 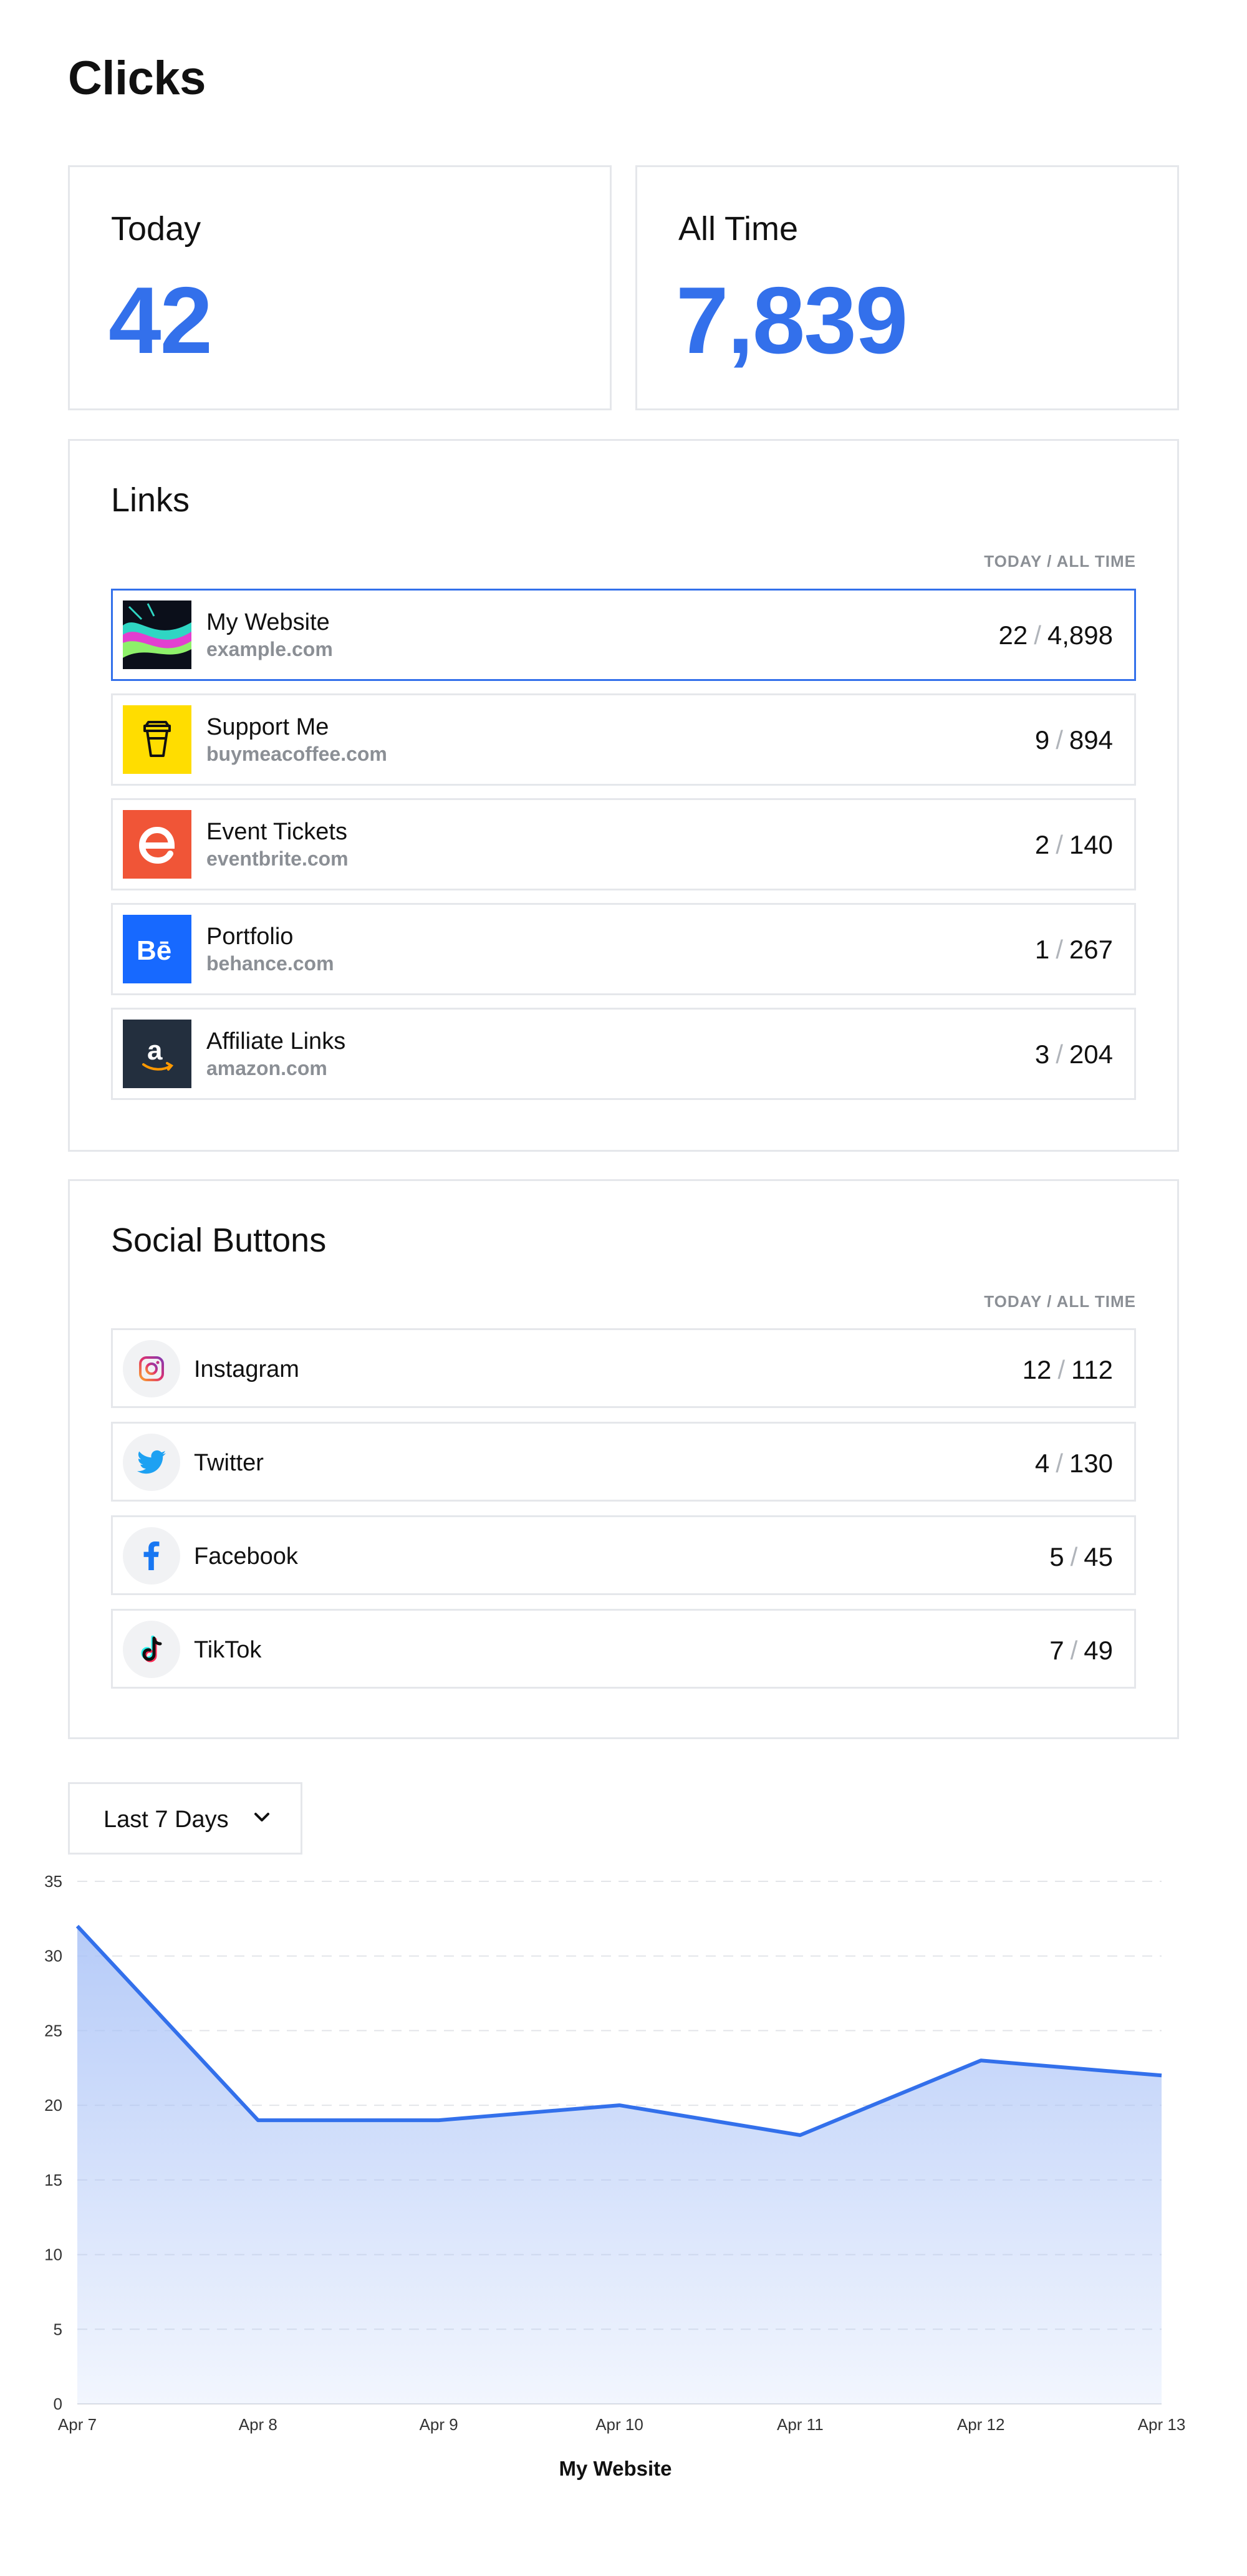 I want to click on tiktok-icon, so click(x=152, y=1649).